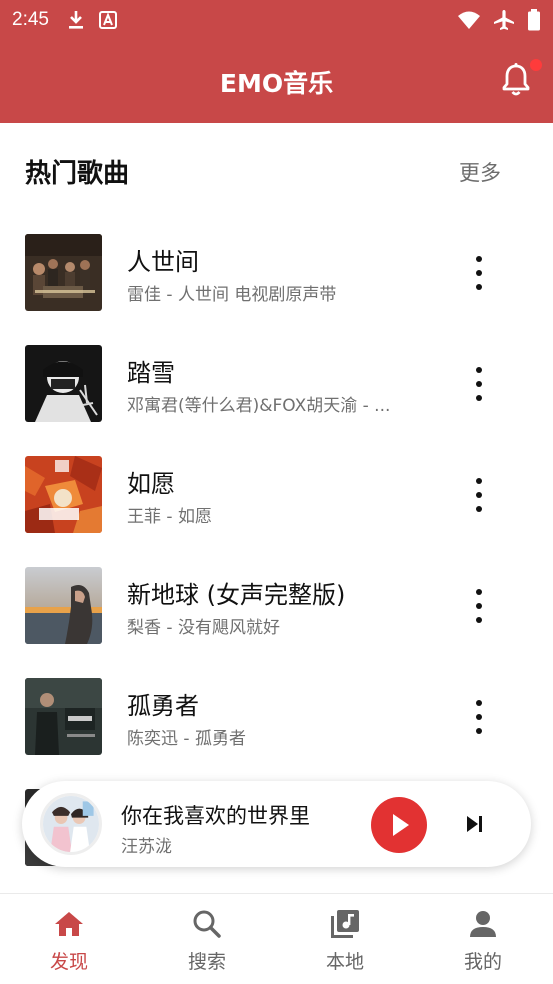 The width and height of the screenshot is (553, 984). I want to click on status-notification-icons, so click(92, 20).